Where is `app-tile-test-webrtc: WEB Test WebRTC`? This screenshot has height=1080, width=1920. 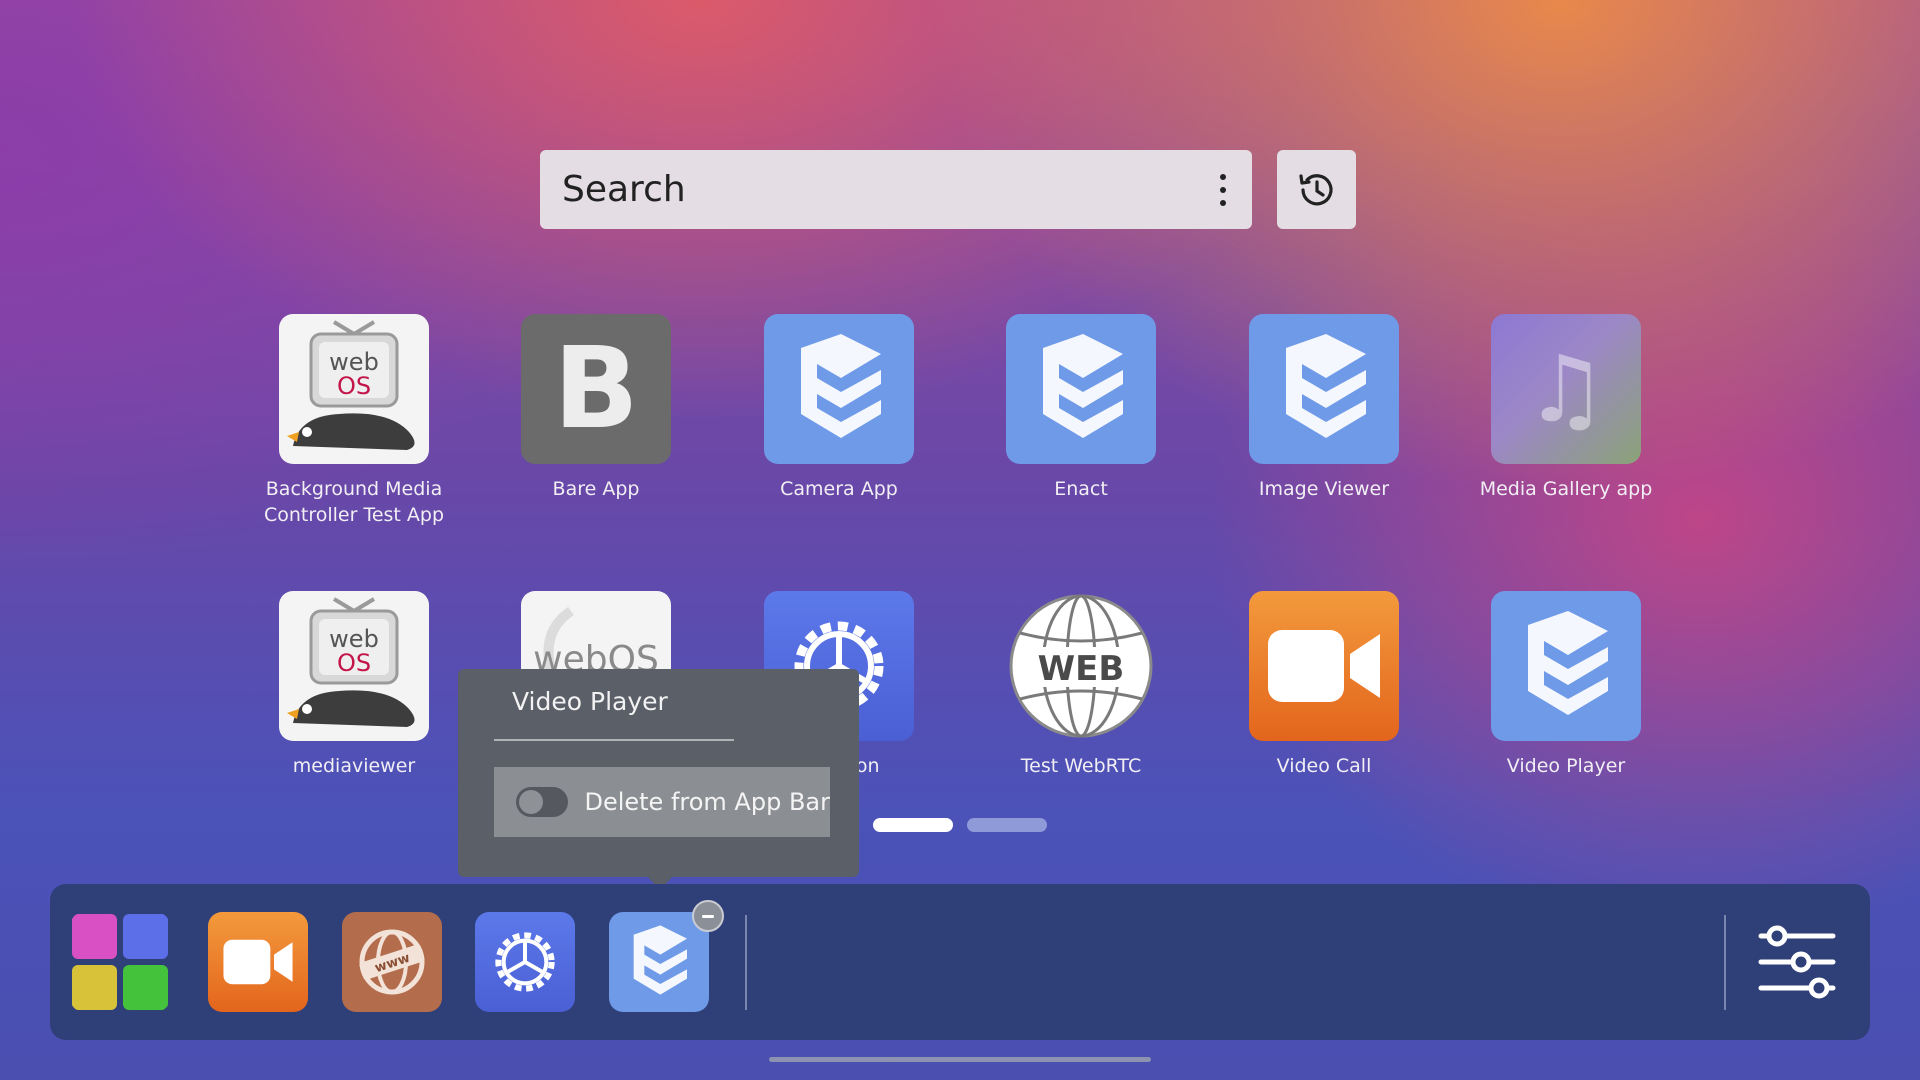 app-tile-test-webrtc: WEB Test WebRTC is located at coordinates (1081, 685).